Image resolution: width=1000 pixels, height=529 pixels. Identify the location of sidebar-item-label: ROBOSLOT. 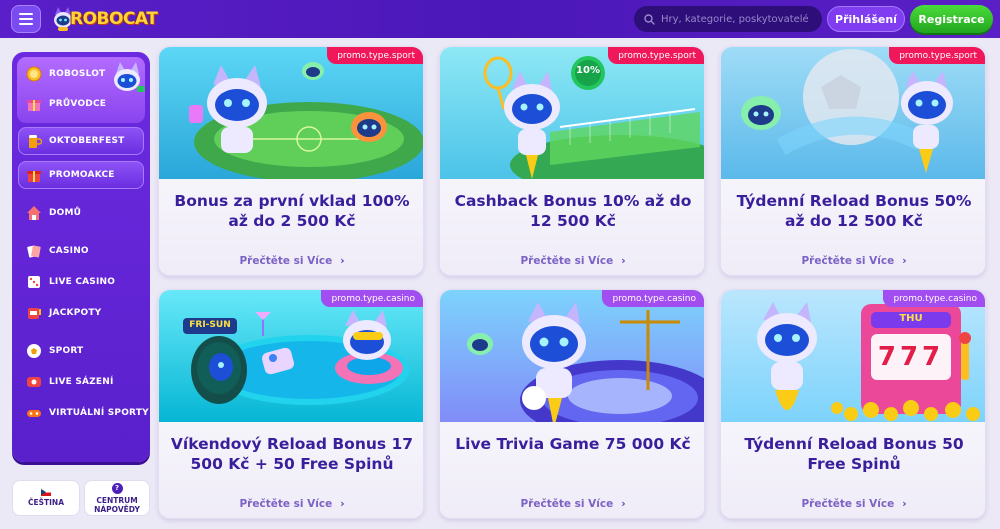
(77, 74).